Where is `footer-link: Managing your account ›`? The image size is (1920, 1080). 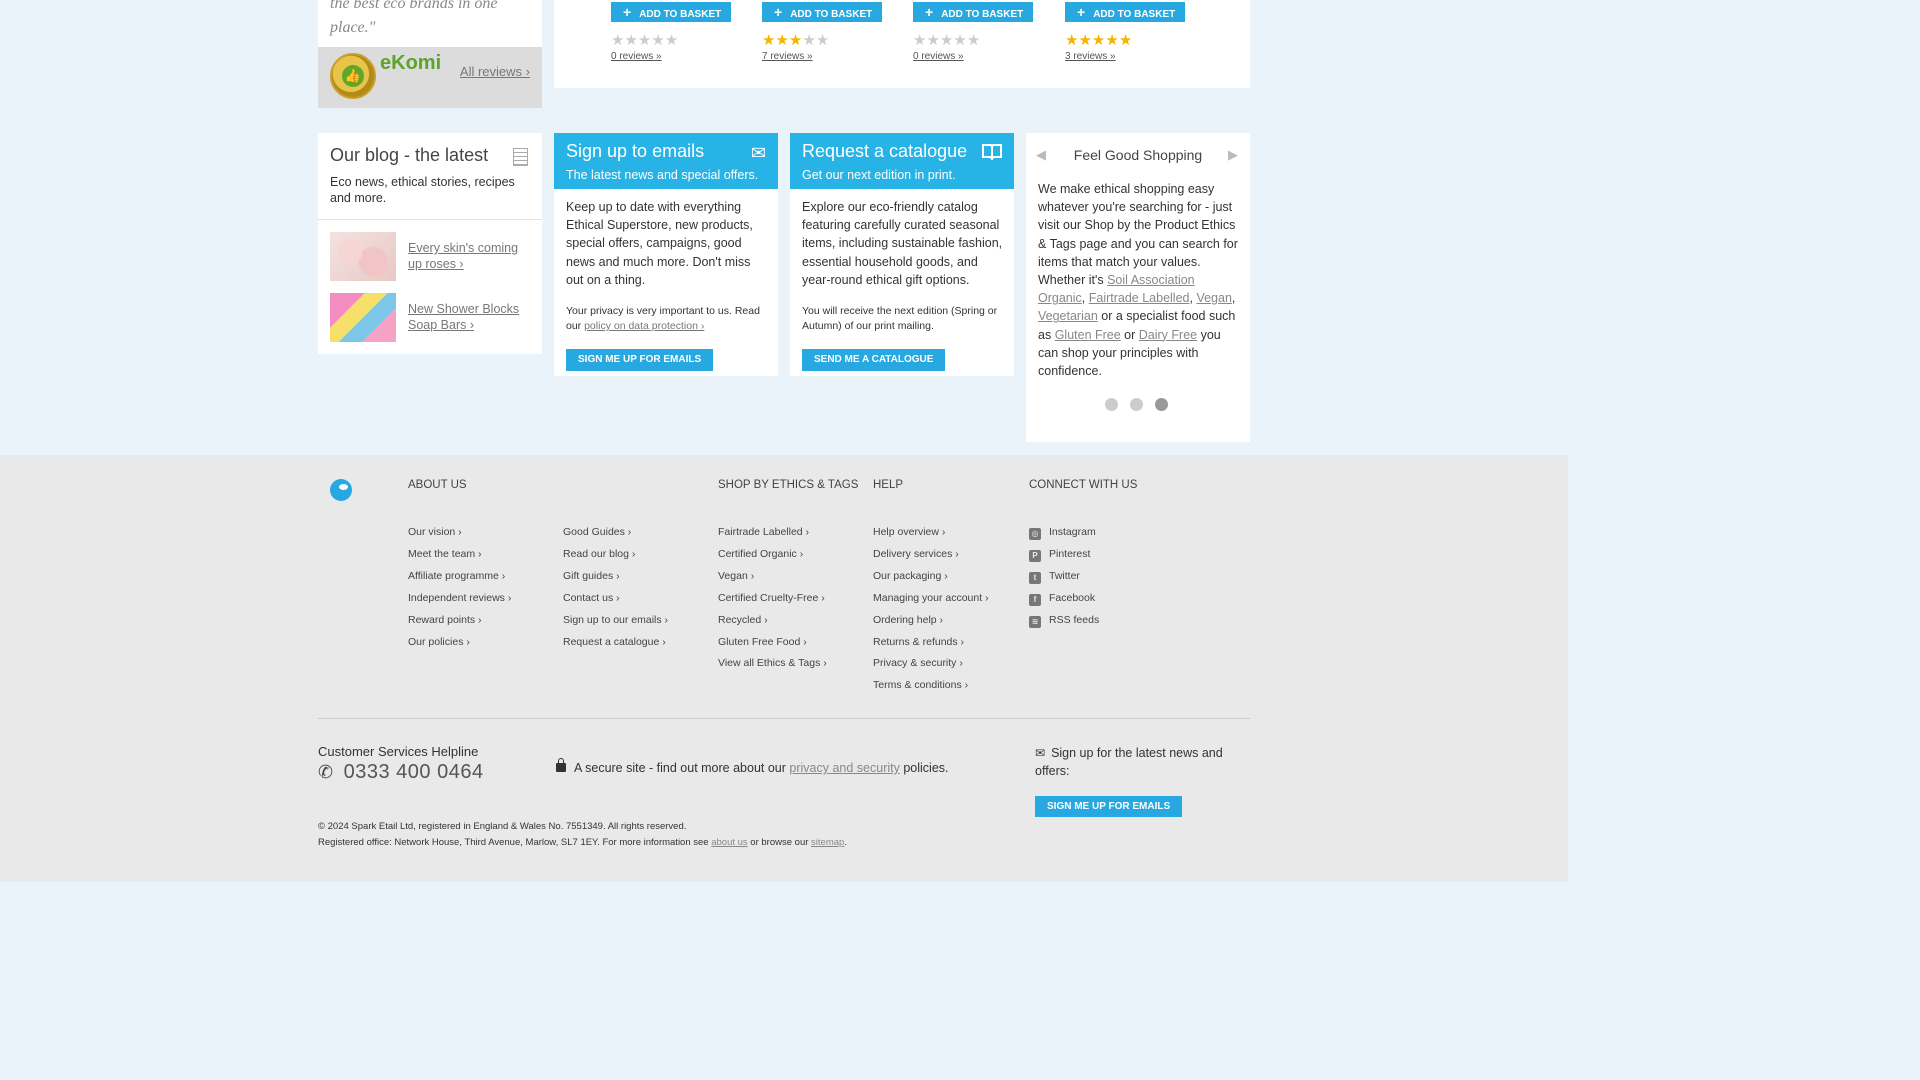 footer-link: Managing your account › is located at coordinates (948, 599).